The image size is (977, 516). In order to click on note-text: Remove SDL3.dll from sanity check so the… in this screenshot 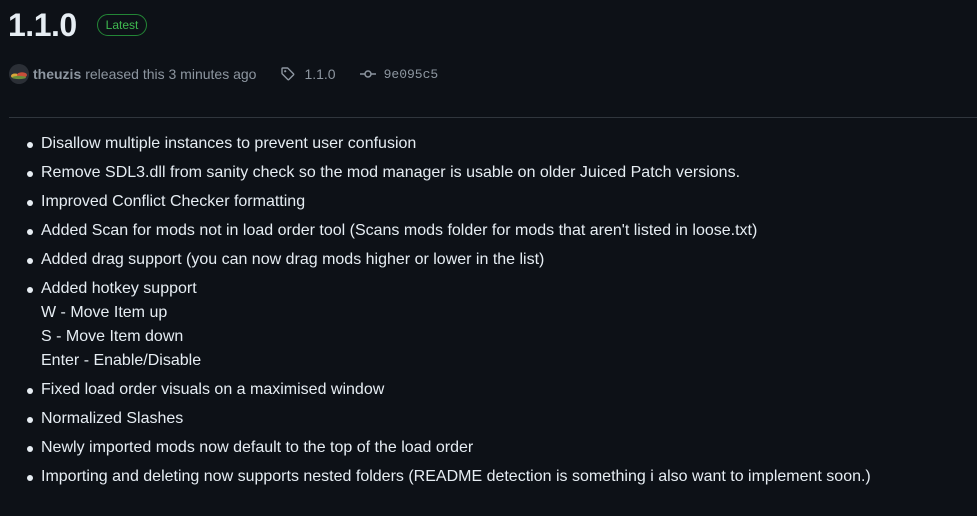, I will do `click(391, 172)`.